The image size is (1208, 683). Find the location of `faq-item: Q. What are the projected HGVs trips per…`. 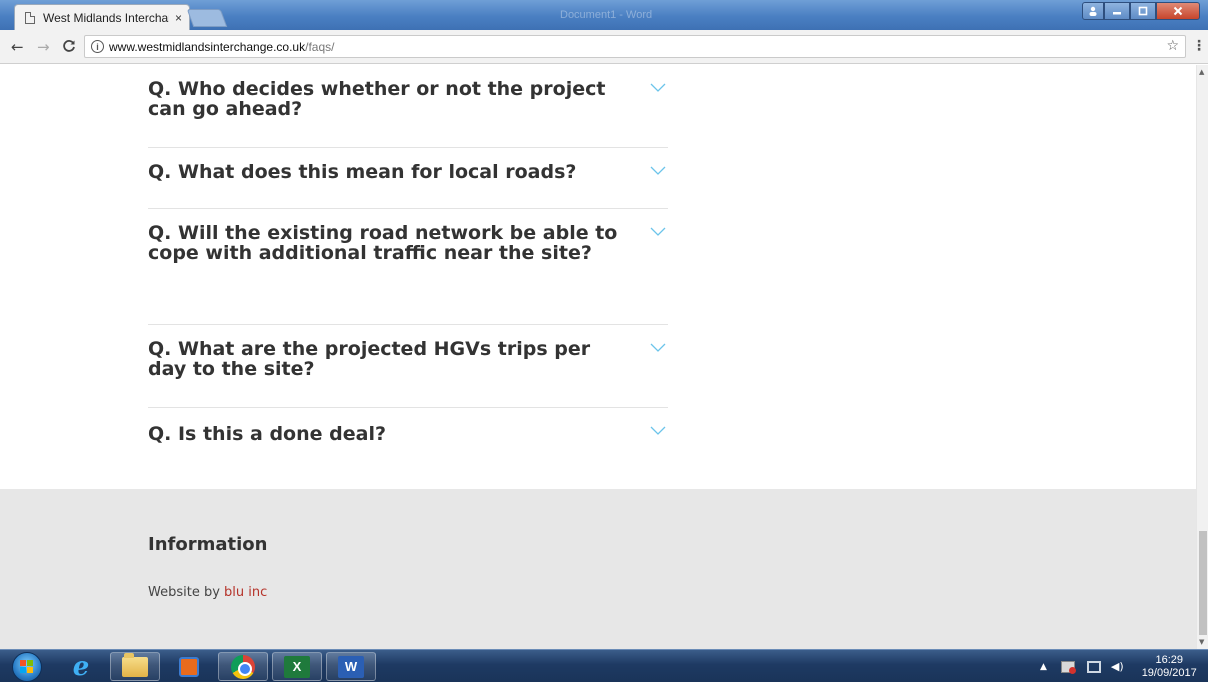

faq-item: Q. What are the projected HGVs trips per… is located at coordinates (408, 366).